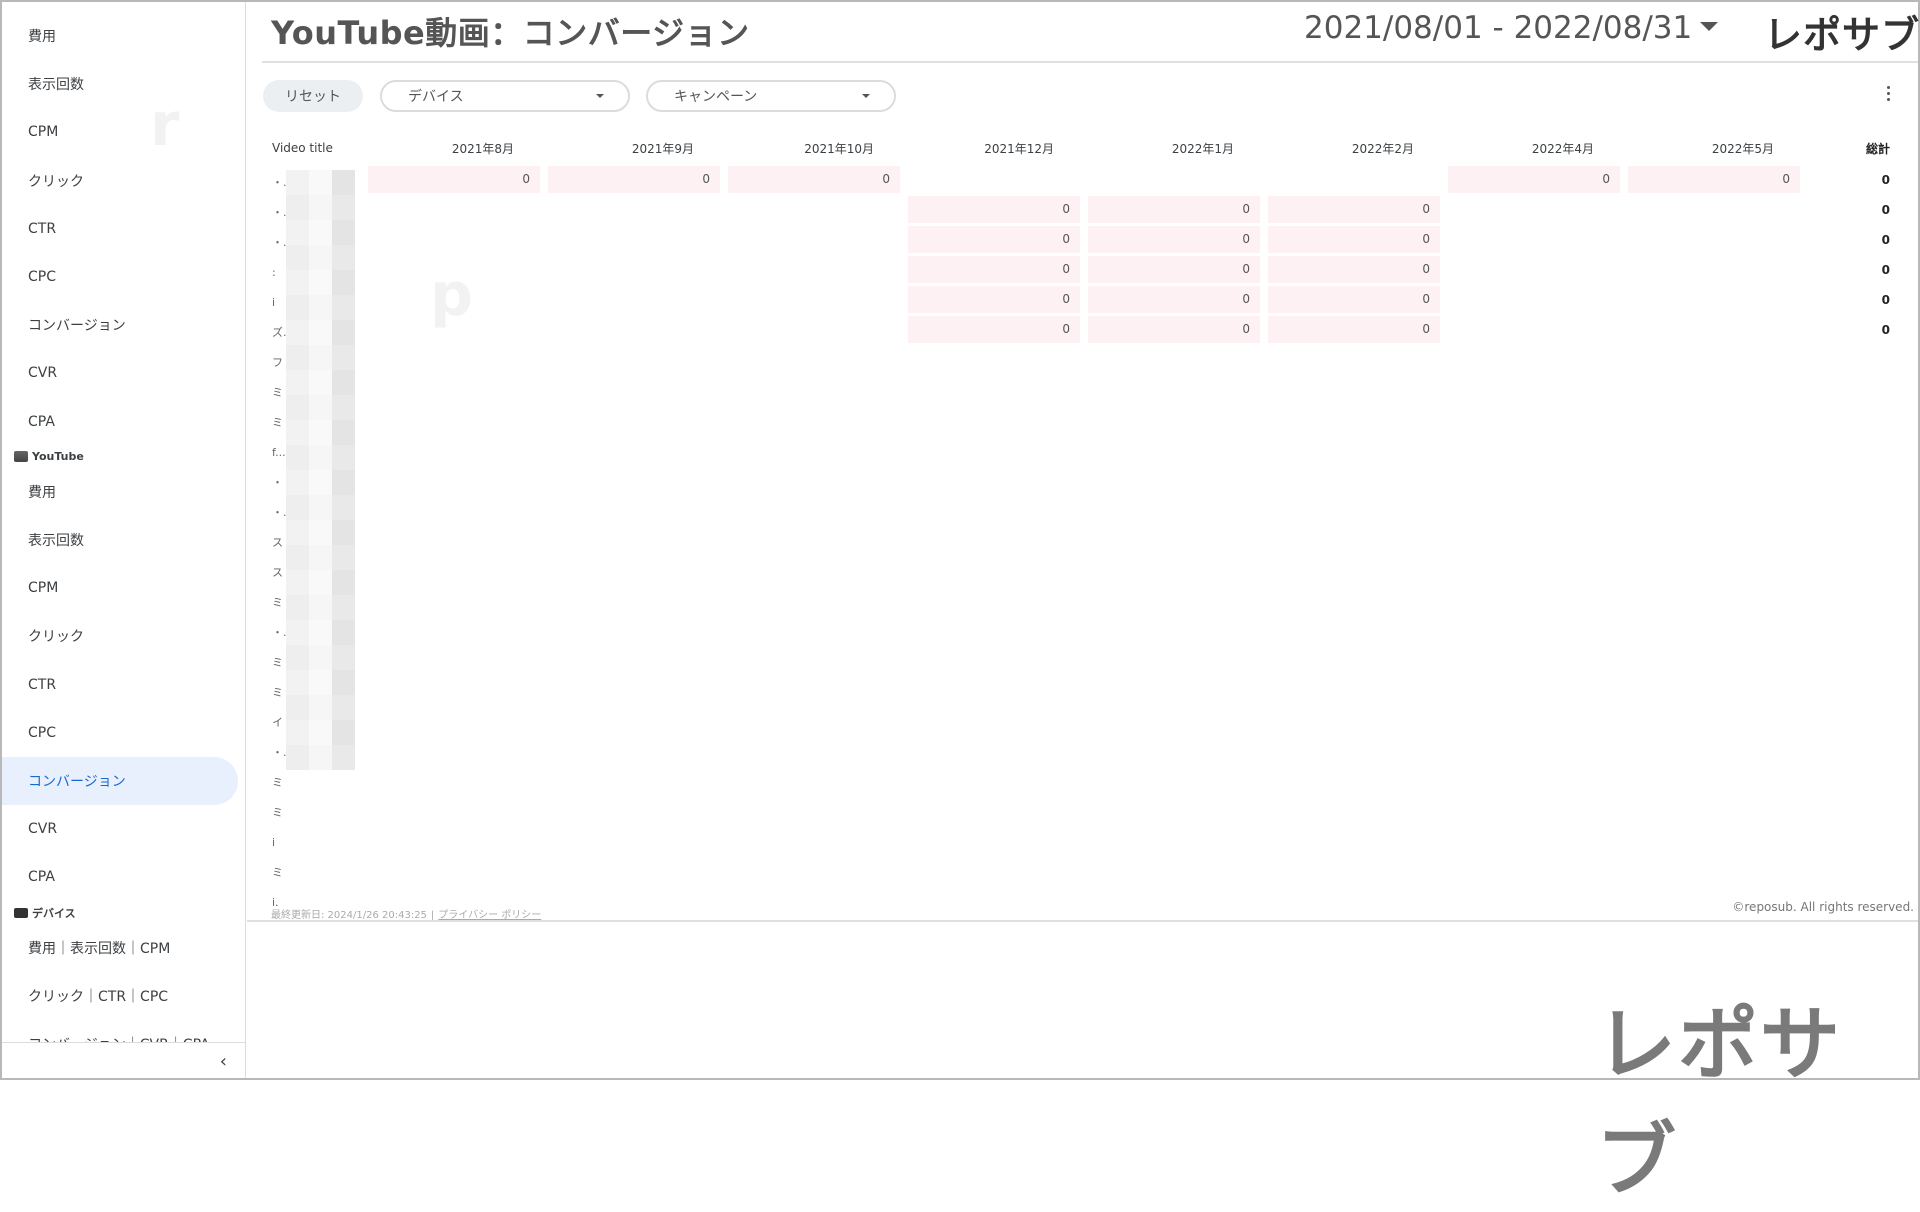 Image resolution: width=1920 pixels, height=1212 pixels. Describe the element at coordinates (165, 125) in the screenshot. I see `watermark: r` at that location.